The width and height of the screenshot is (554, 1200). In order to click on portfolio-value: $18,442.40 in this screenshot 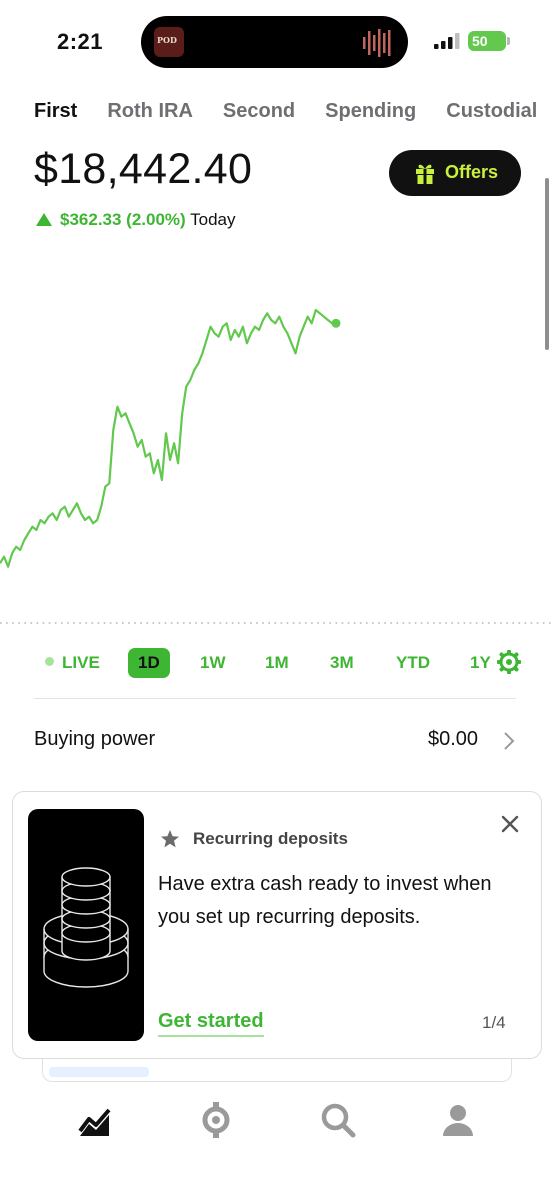, I will do `click(143, 169)`.